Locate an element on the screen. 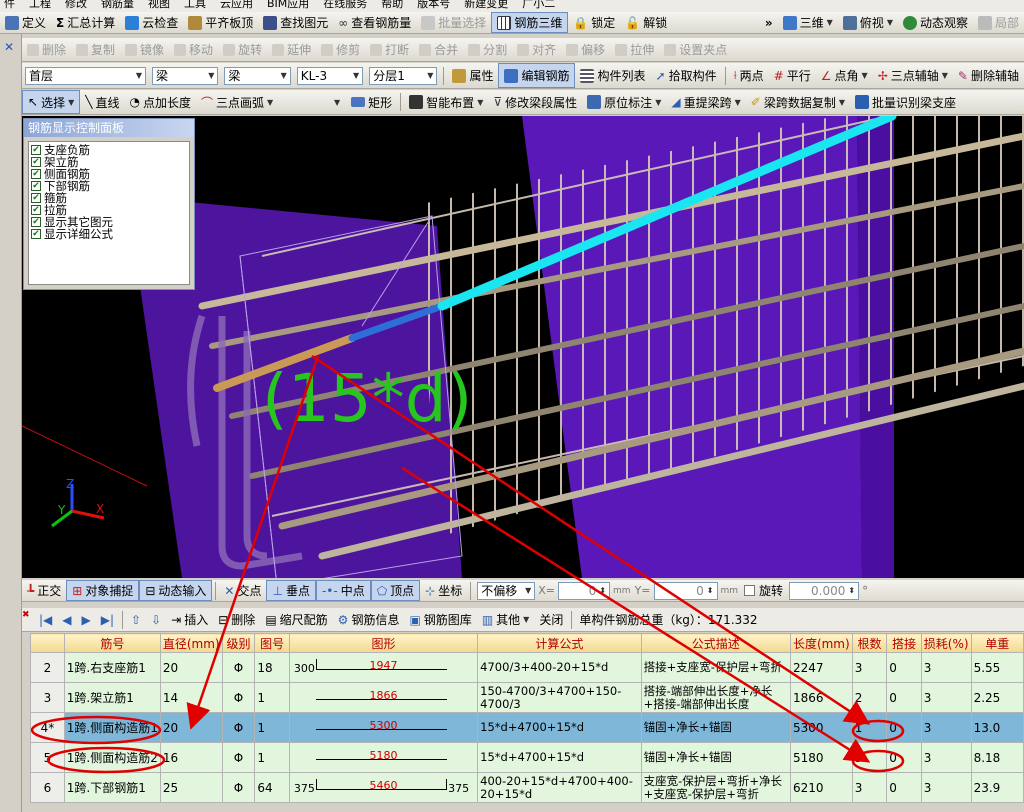 This screenshot has height=812, width=1024. unlock-button: 🔓 解锁 is located at coordinates (646, 22).